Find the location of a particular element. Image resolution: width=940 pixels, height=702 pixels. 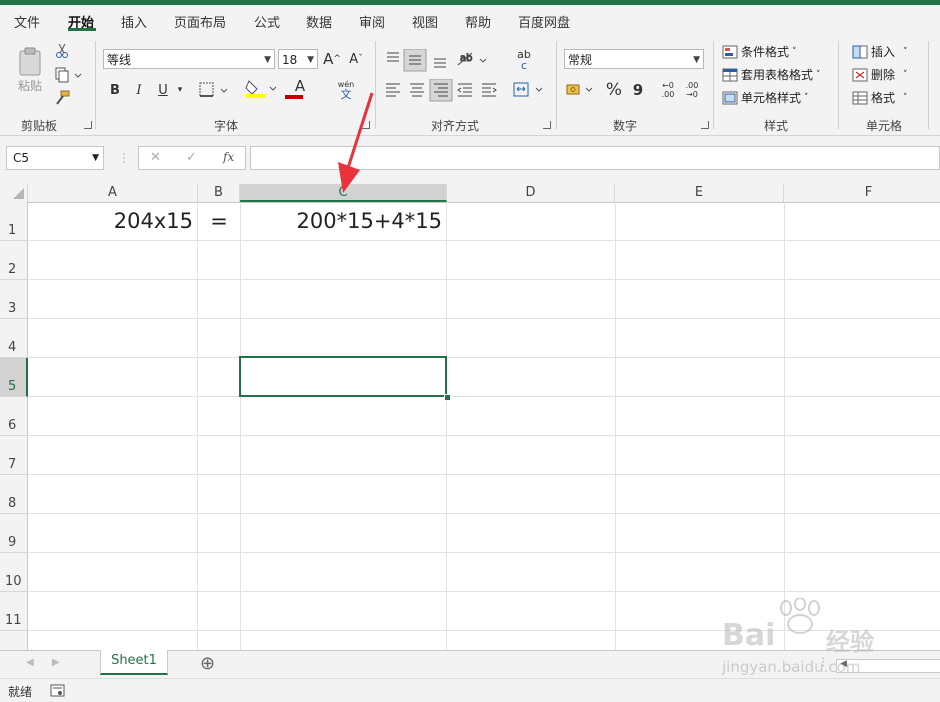

number-format-combo: 常规 ▼ is located at coordinates (634, 59).